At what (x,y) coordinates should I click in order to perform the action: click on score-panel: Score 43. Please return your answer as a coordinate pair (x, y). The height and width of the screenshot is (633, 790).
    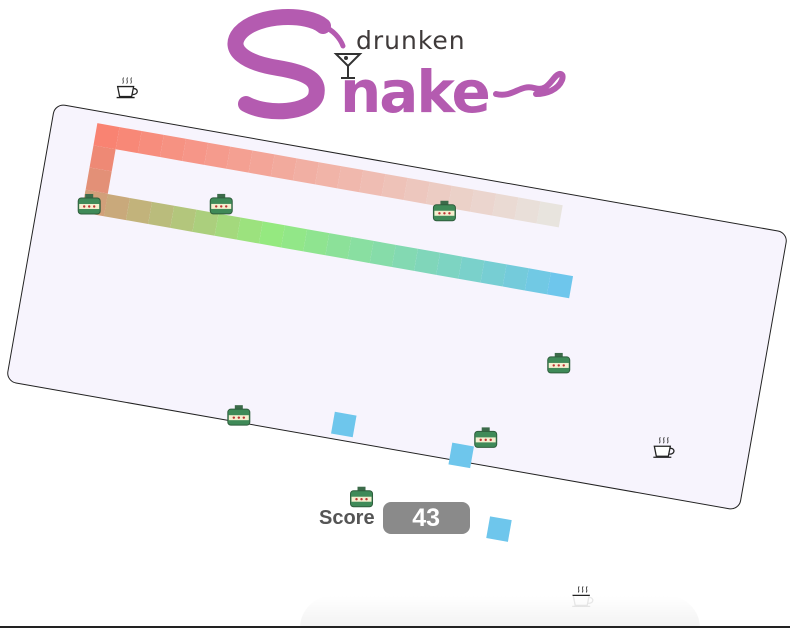
    Looking at the image, I should click on (394, 518).